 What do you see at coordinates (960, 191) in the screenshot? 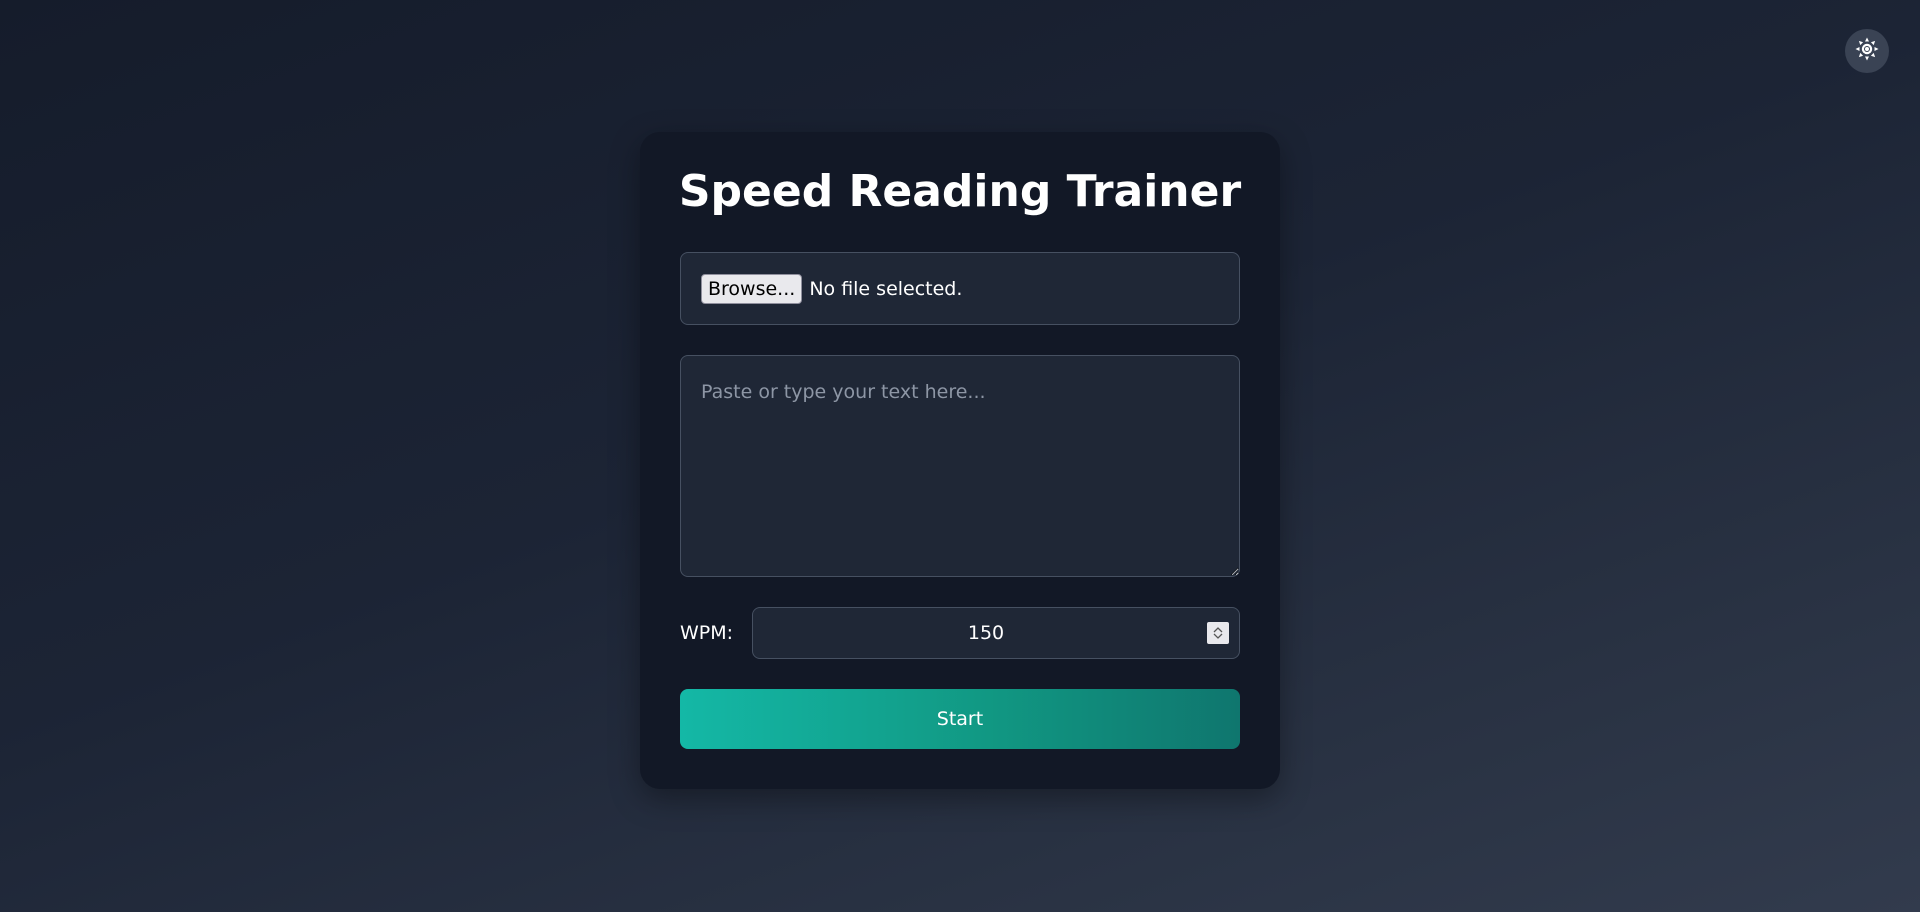
I see `page-title: Speed Reading Trainer` at bounding box center [960, 191].